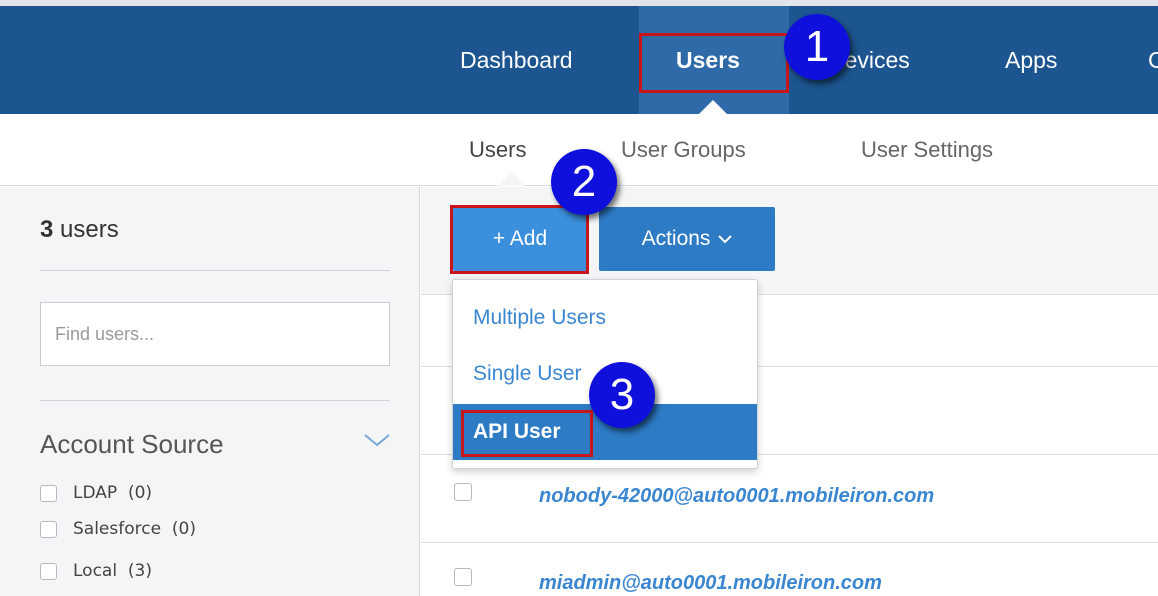 This screenshot has height=596, width=1158. What do you see at coordinates (134, 529) in the screenshot?
I see `facet-option-label: Salesforce (0)` at bounding box center [134, 529].